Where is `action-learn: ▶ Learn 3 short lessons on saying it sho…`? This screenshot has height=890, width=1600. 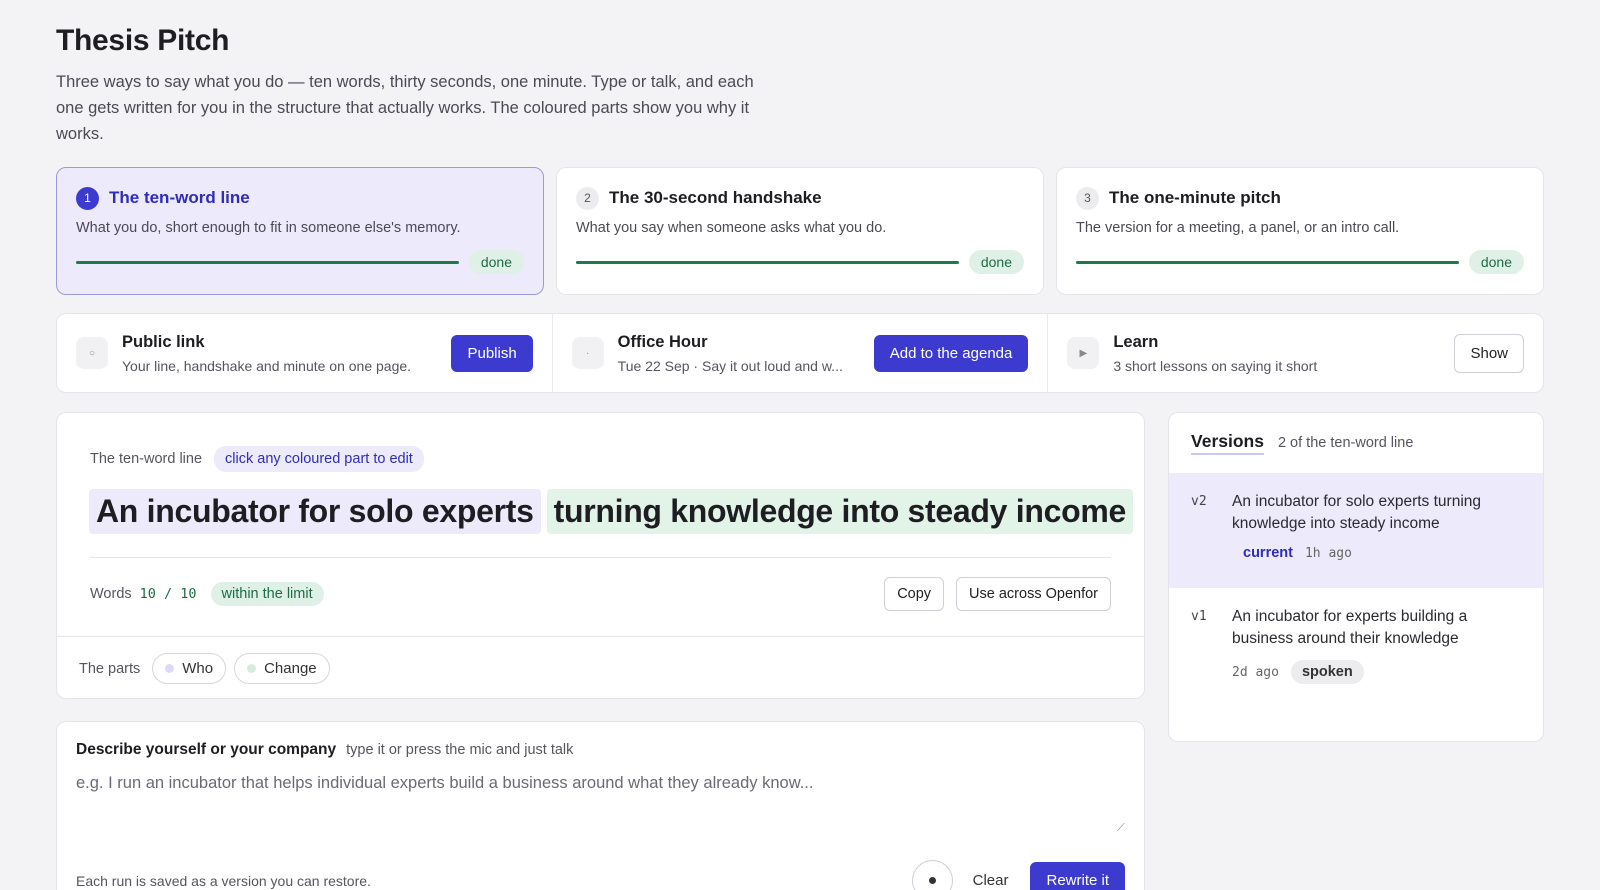 action-learn: ▶ Learn 3 short lessons on saying it sho… is located at coordinates (1295, 353).